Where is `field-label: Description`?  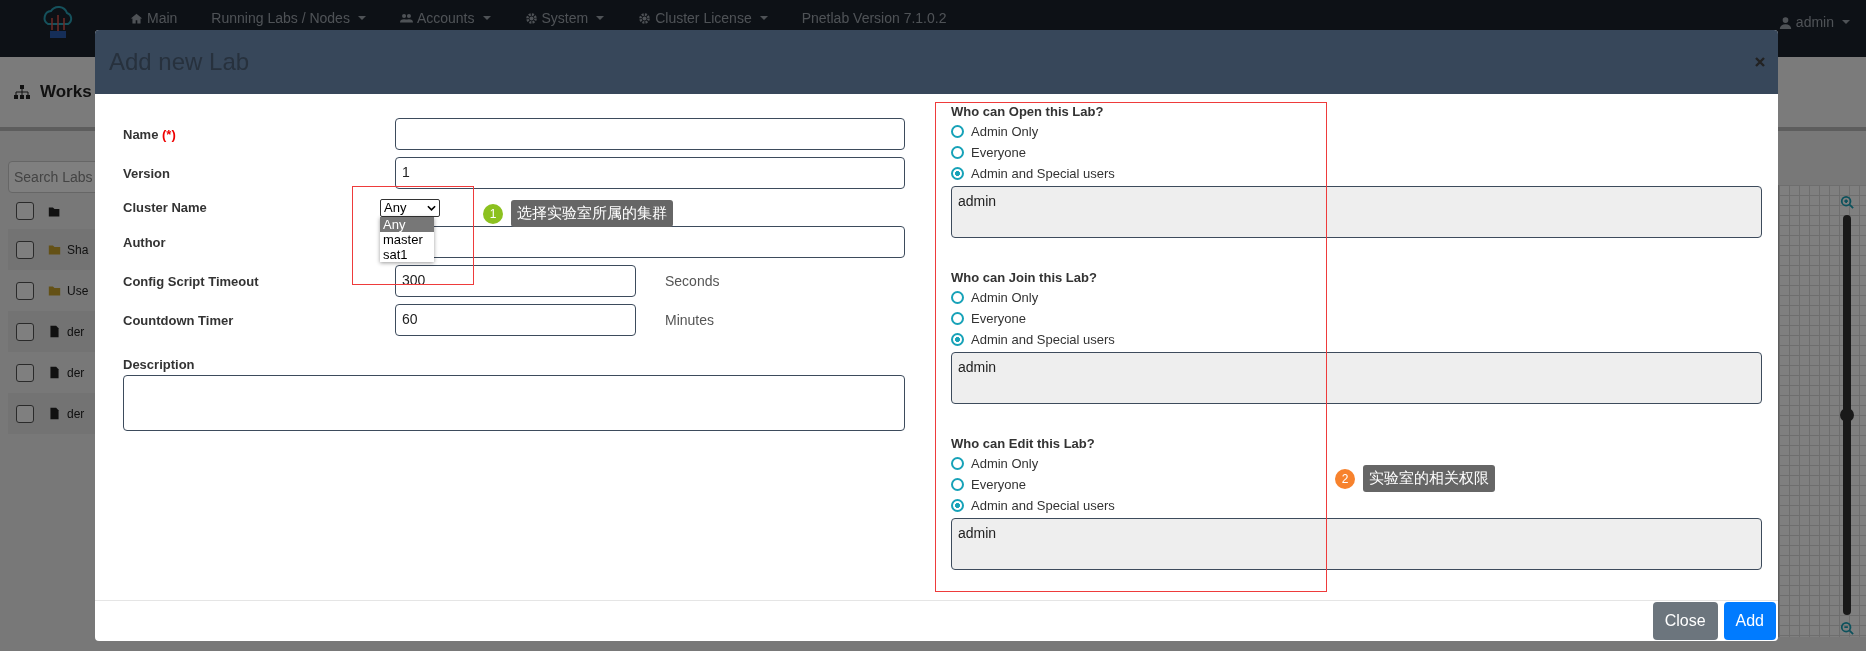 field-label: Description is located at coordinates (159, 364).